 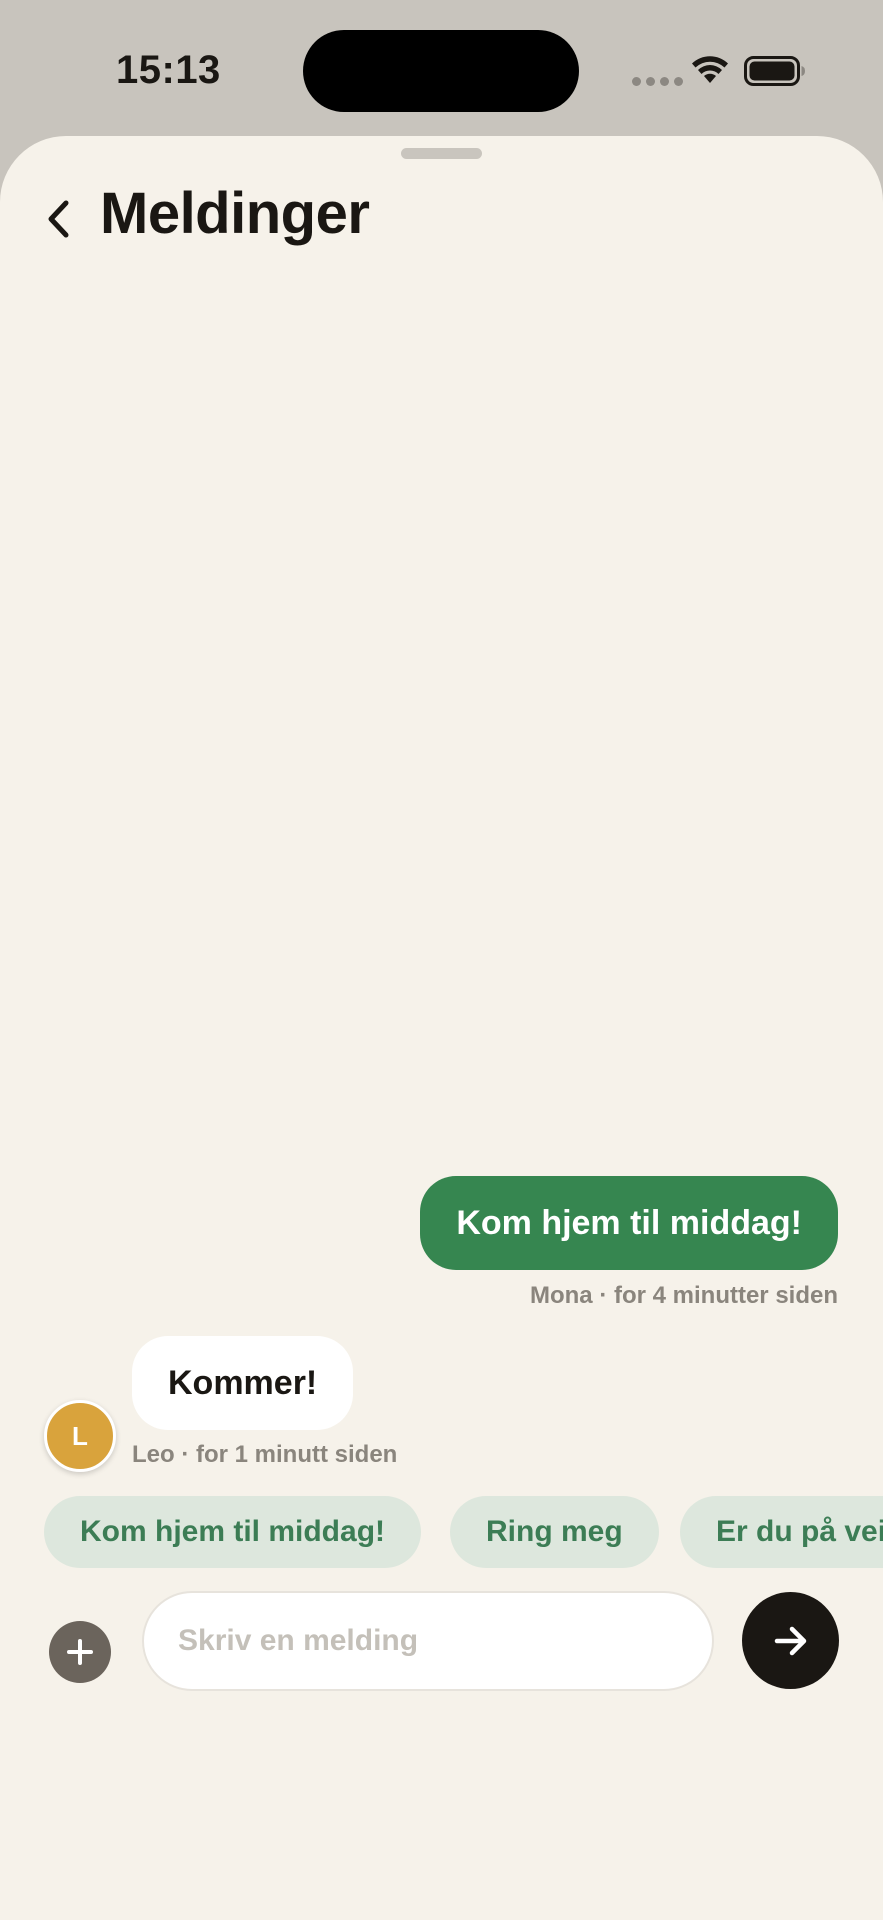 I want to click on dynamic-island, so click(x=441, y=71).